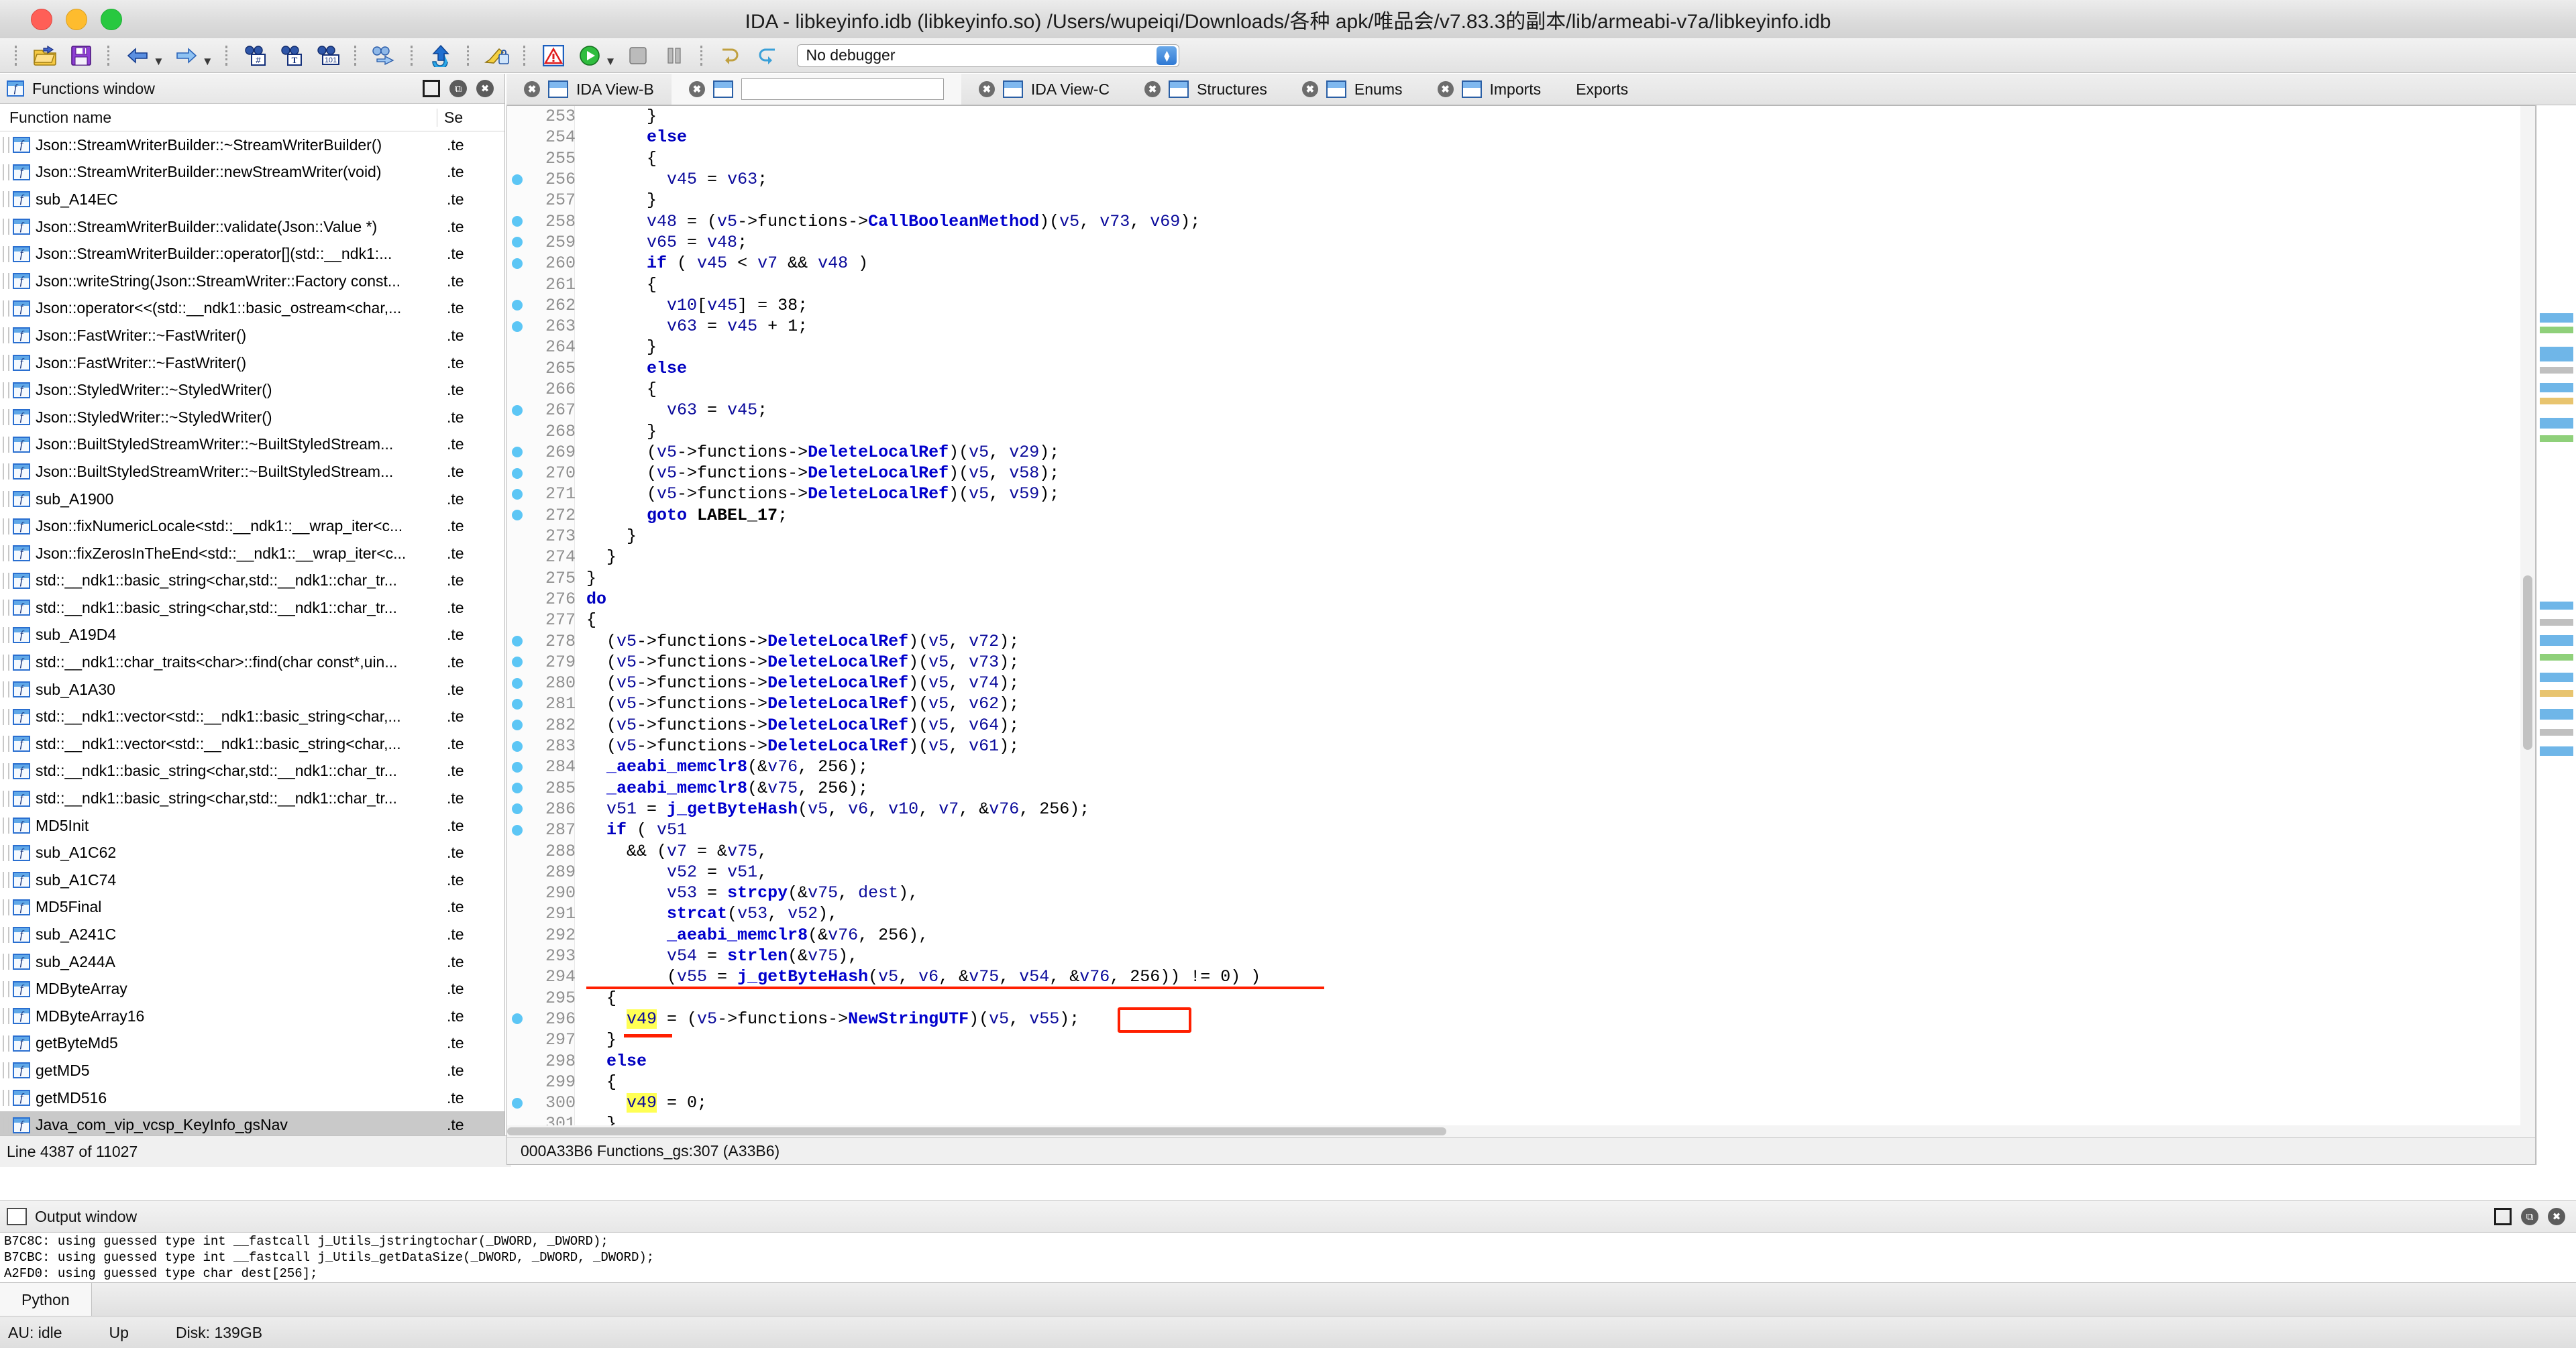 The width and height of the screenshot is (2576, 1348). What do you see at coordinates (2527, 662) in the screenshot?
I see `pseudocode-vscroll-thumb` at bounding box center [2527, 662].